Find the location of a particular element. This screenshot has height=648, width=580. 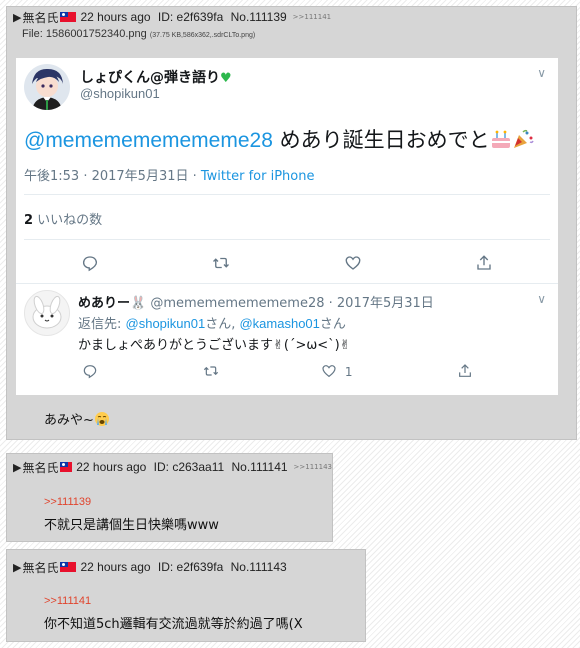

tweet-handle: @shopikun01 is located at coordinates (120, 93).